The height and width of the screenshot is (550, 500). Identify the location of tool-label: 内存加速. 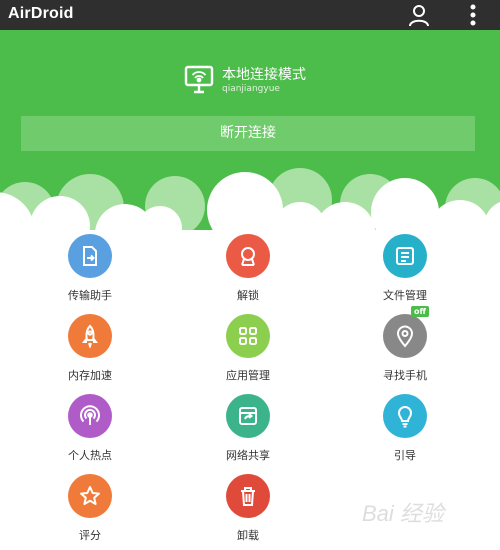
(90, 375).